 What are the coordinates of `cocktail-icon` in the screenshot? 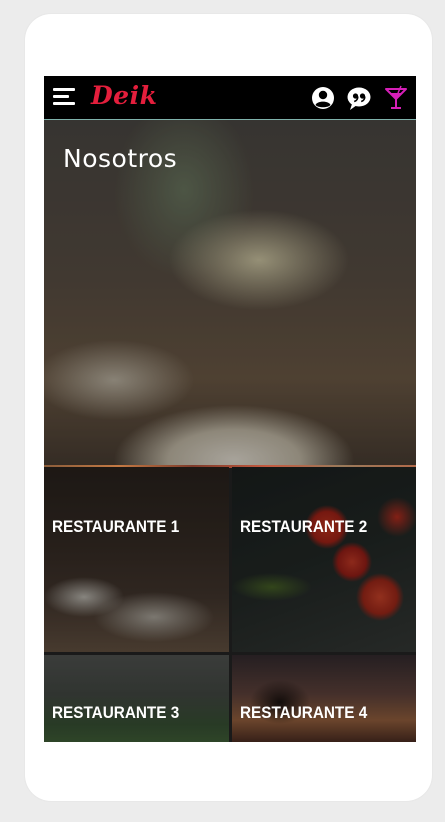 It's located at (396, 98).